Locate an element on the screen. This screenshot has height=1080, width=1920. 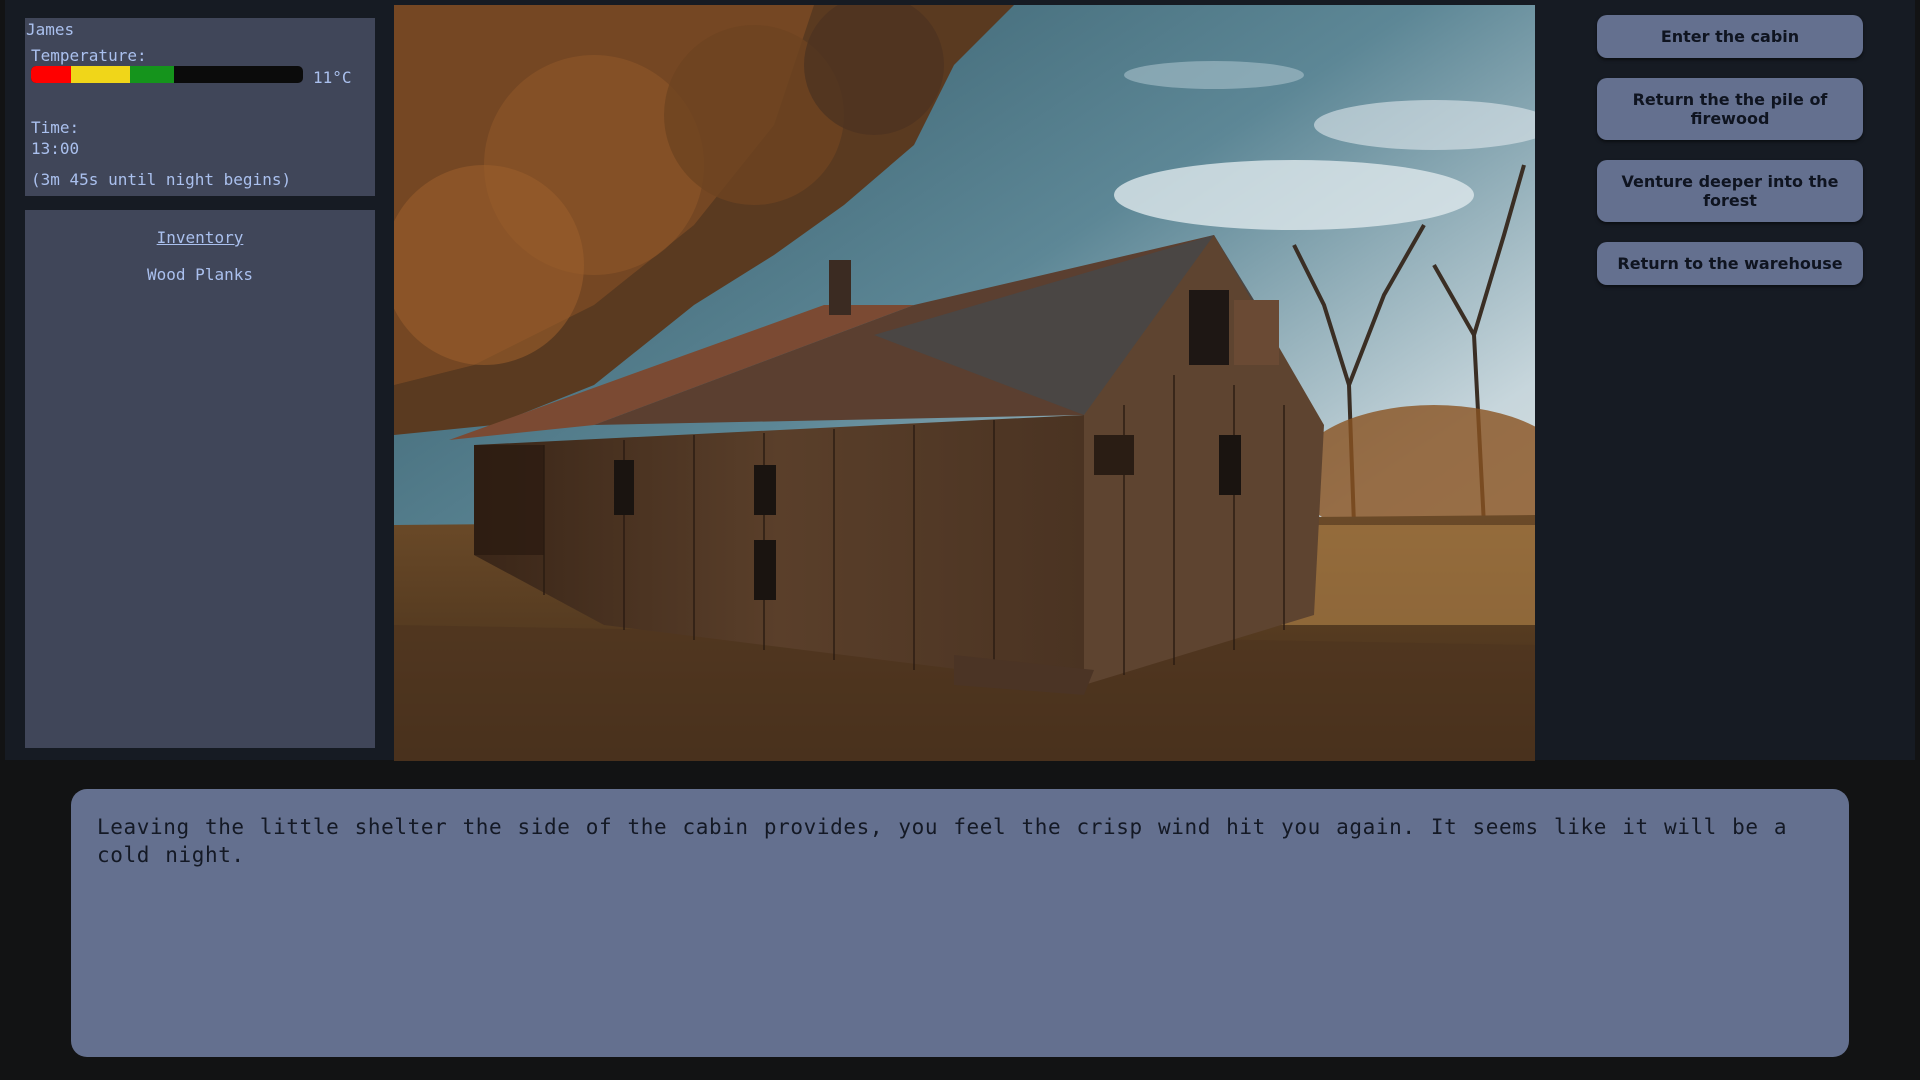
return-to-warehouse-button: Return to the warehouse is located at coordinates (1730, 263).